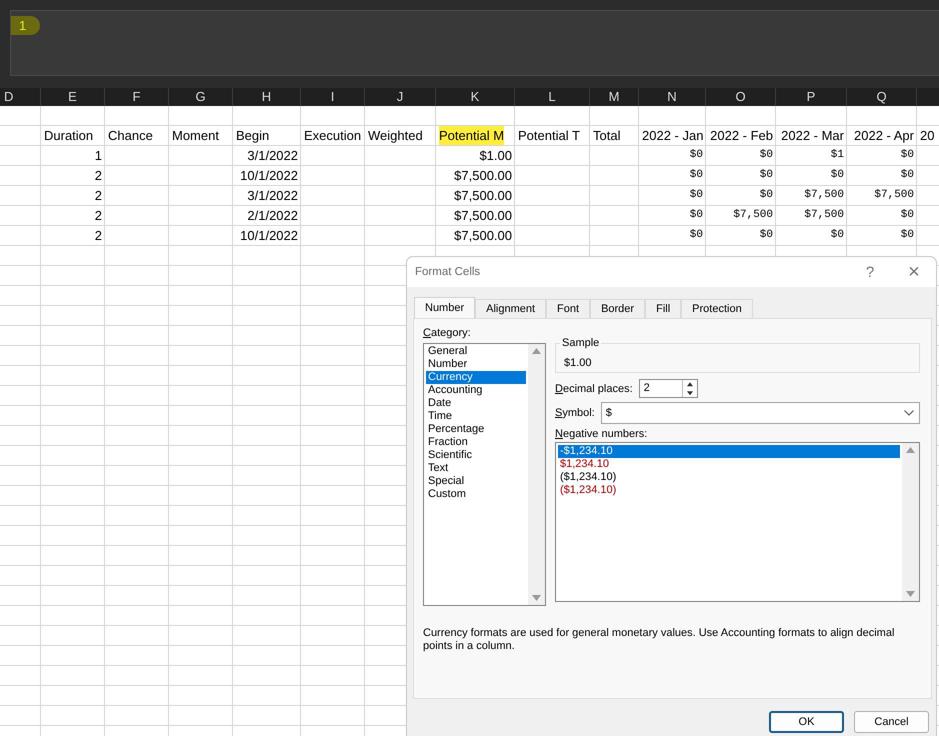 This screenshot has height=736, width=939. Describe the element at coordinates (476, 351) in the screenshot. I see `list-item: General` at that location.